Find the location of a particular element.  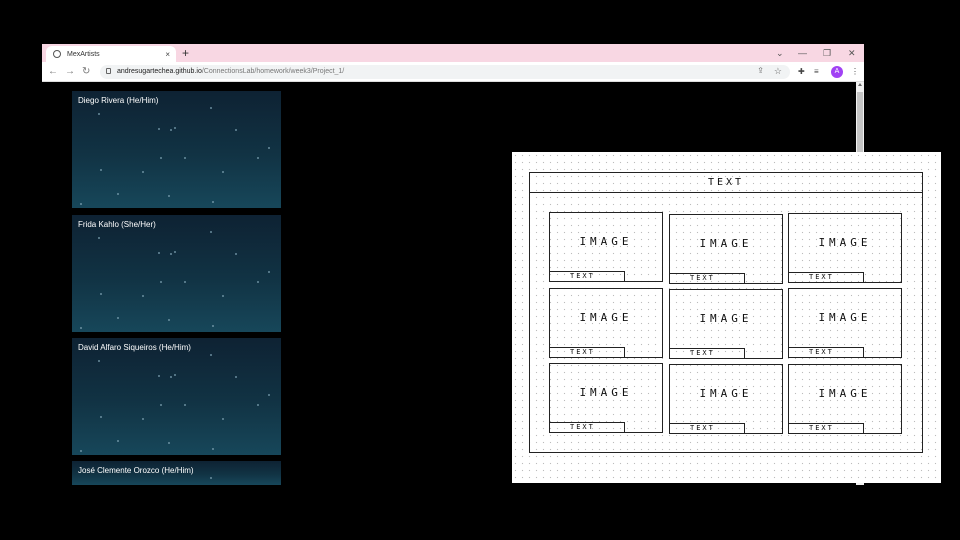

back-button: ← is located at coordinates (53, 72).